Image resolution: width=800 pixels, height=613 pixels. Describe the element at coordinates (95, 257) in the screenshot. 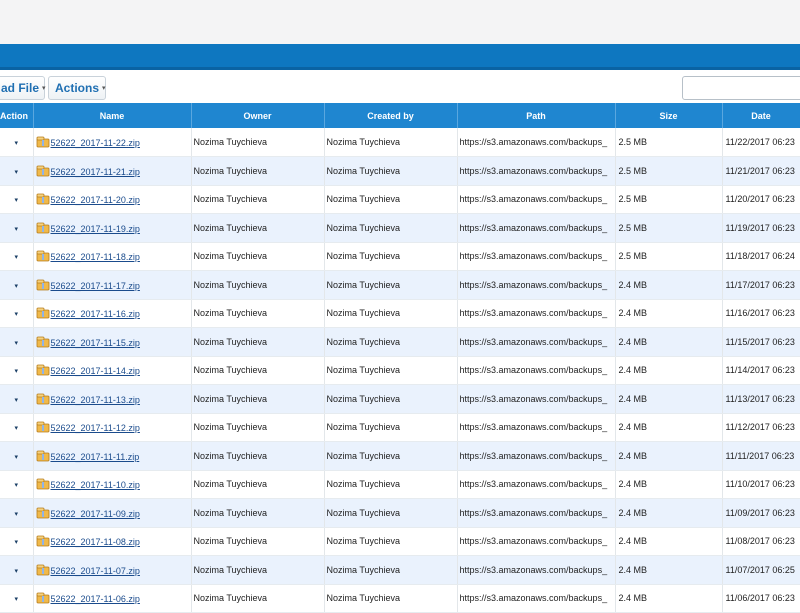

I see `file-link: 52622_2017-11-18.zip` at that location.